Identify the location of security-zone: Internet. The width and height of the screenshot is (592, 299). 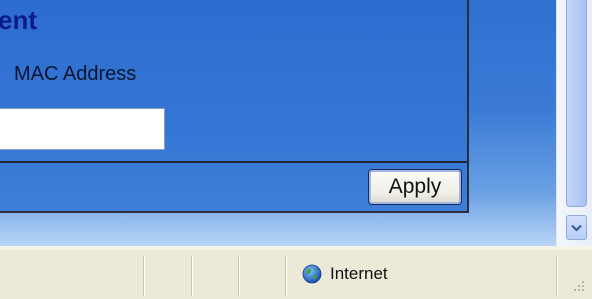
(345, 274).